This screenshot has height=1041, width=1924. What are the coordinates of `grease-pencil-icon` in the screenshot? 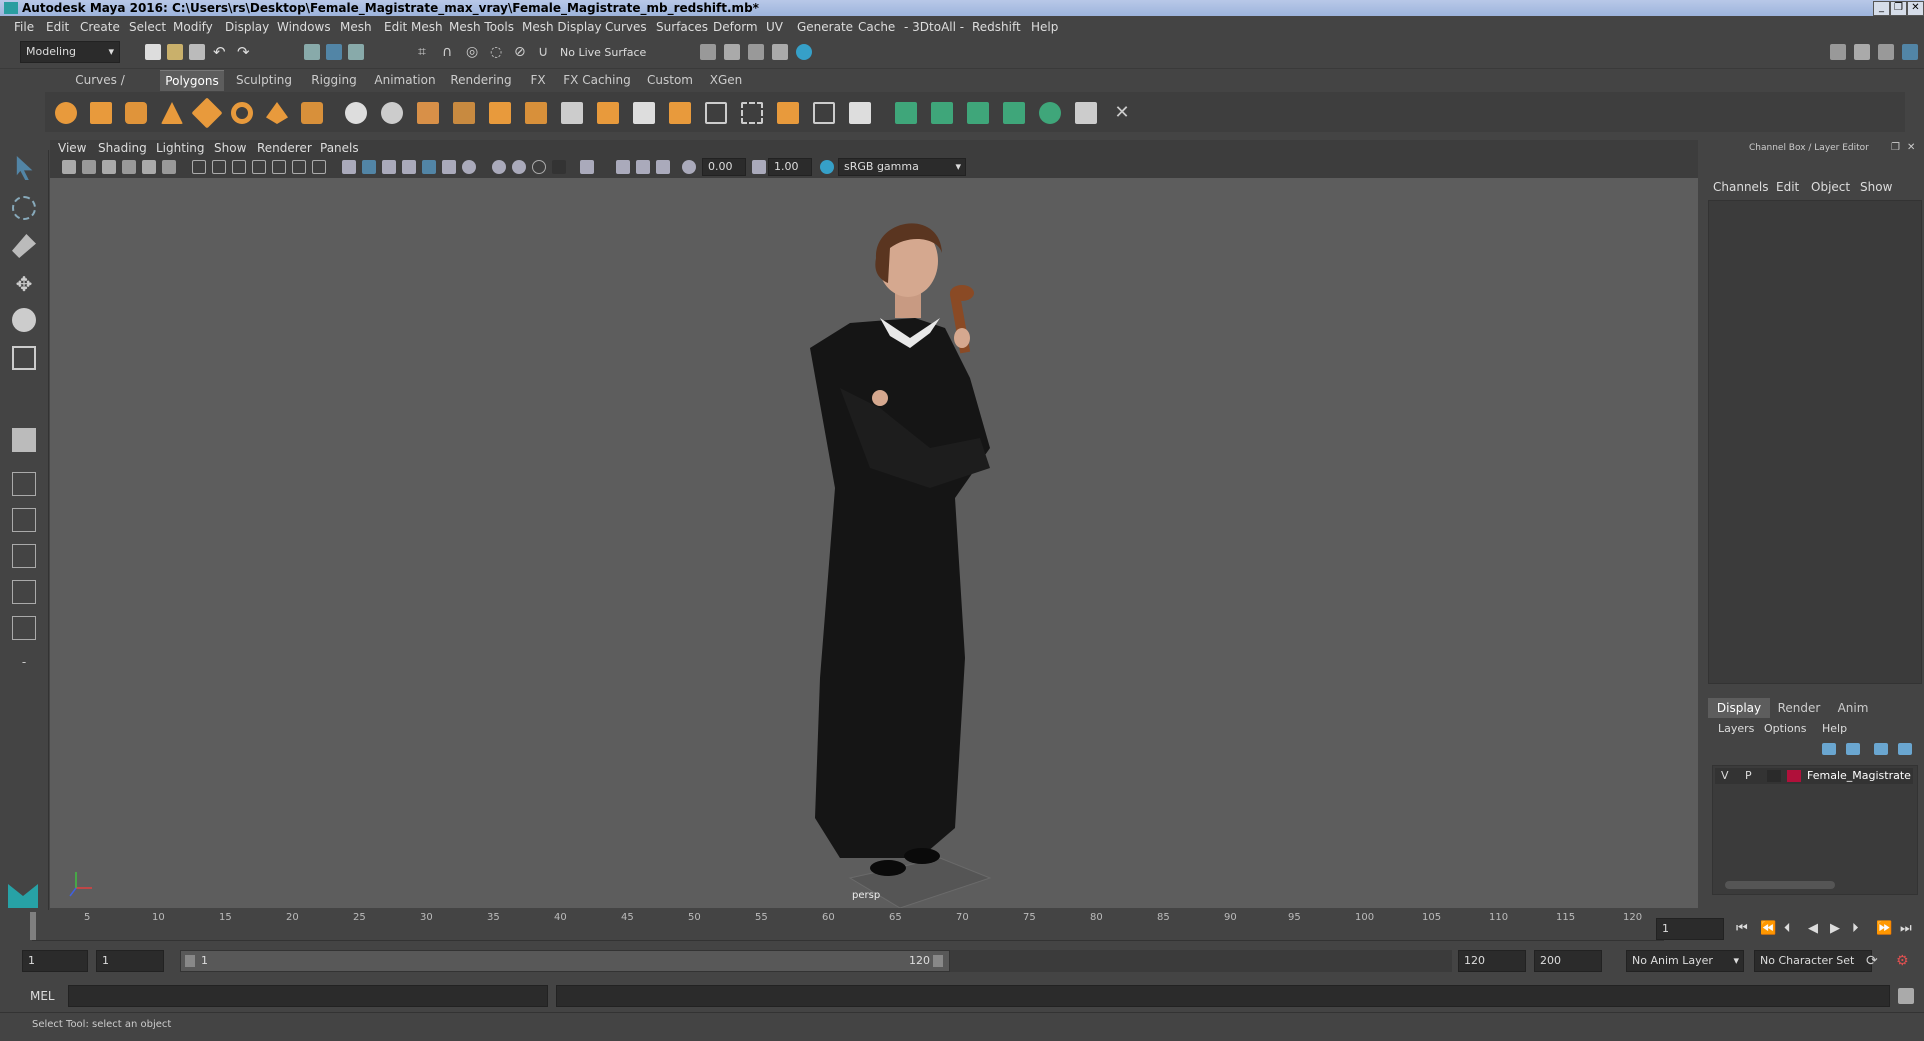 It's located at (169, 167).